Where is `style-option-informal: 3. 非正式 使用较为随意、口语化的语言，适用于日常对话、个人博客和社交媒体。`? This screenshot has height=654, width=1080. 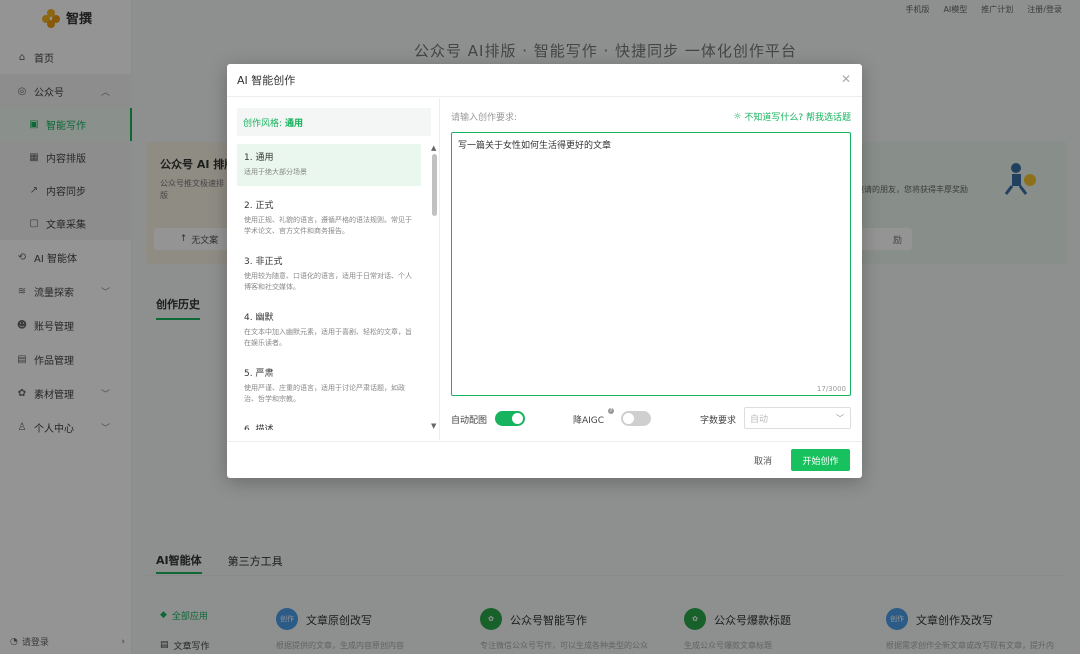 style-option-informal: 3. 非正式 使用较为随意、口语化的语言，适用于日常对话、个人博客和社交媒体。 is located at coordinates (329, 275).